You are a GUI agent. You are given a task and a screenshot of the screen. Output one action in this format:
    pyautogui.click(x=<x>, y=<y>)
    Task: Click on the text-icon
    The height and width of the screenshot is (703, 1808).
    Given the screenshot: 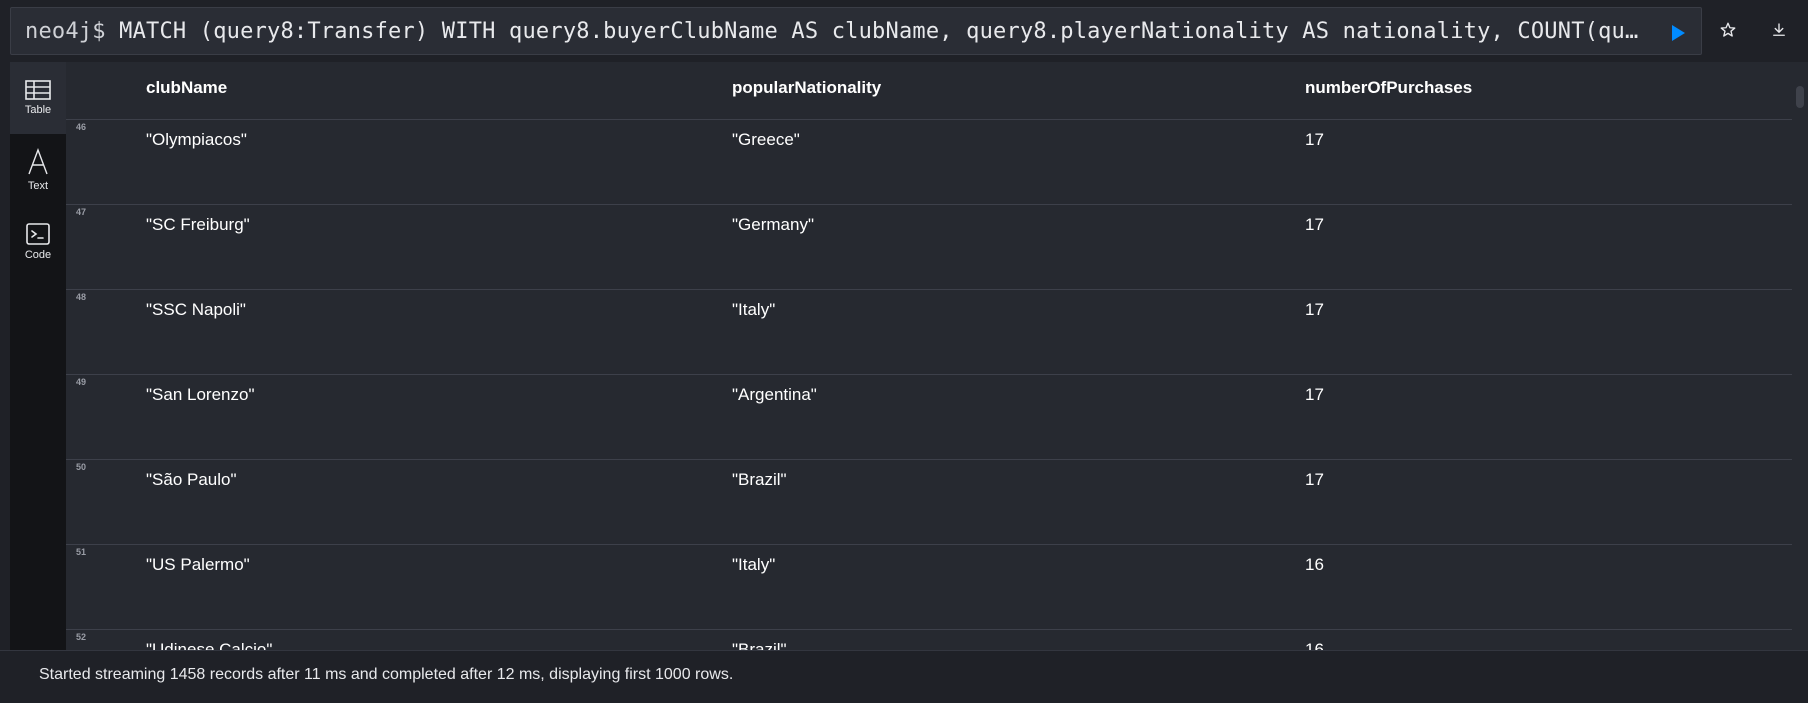 What is the action you would take?
    pyautogui.click(x=38, y=161)
    